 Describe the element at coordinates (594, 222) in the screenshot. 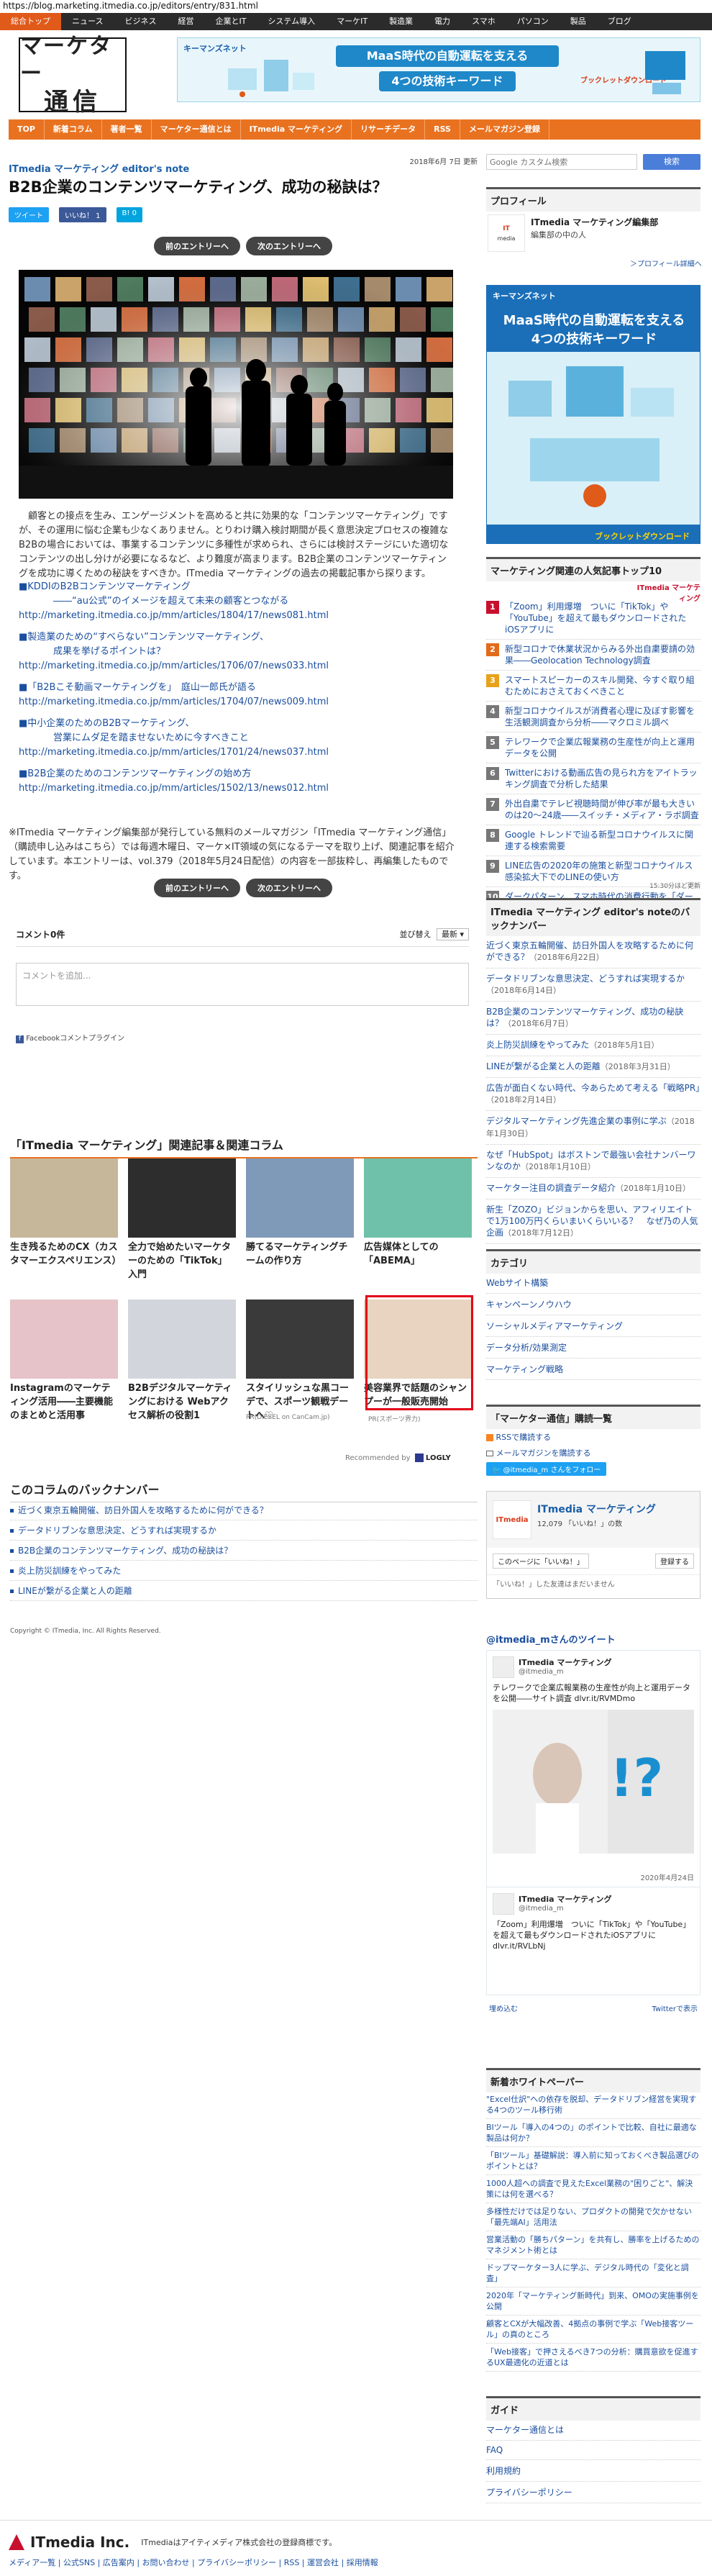

I see `profile-name: ITmedia マーケティング編集部` at that location.